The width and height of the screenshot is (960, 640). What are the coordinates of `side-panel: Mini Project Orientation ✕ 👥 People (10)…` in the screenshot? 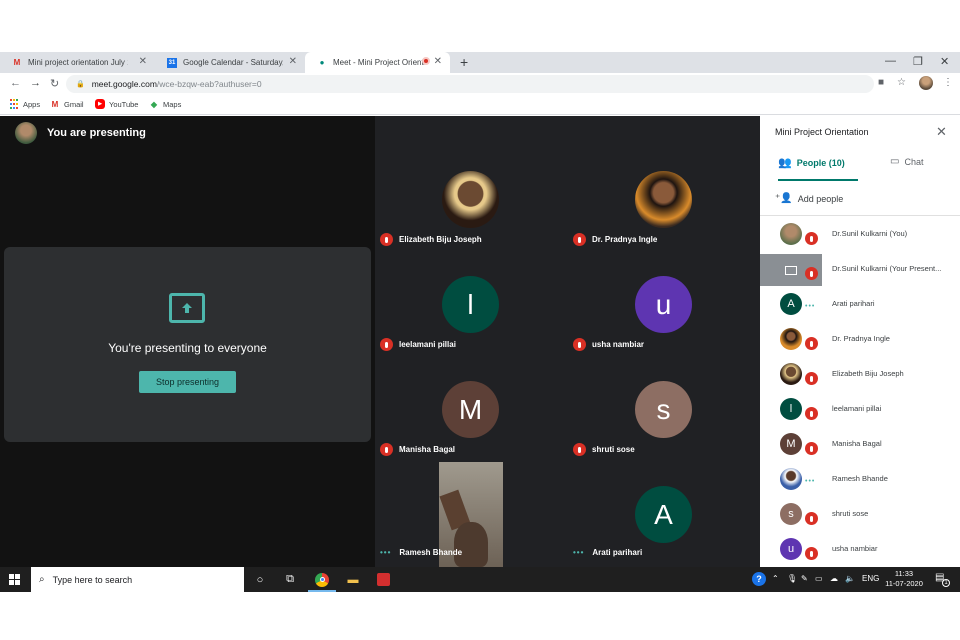 It's located at (860, 341).